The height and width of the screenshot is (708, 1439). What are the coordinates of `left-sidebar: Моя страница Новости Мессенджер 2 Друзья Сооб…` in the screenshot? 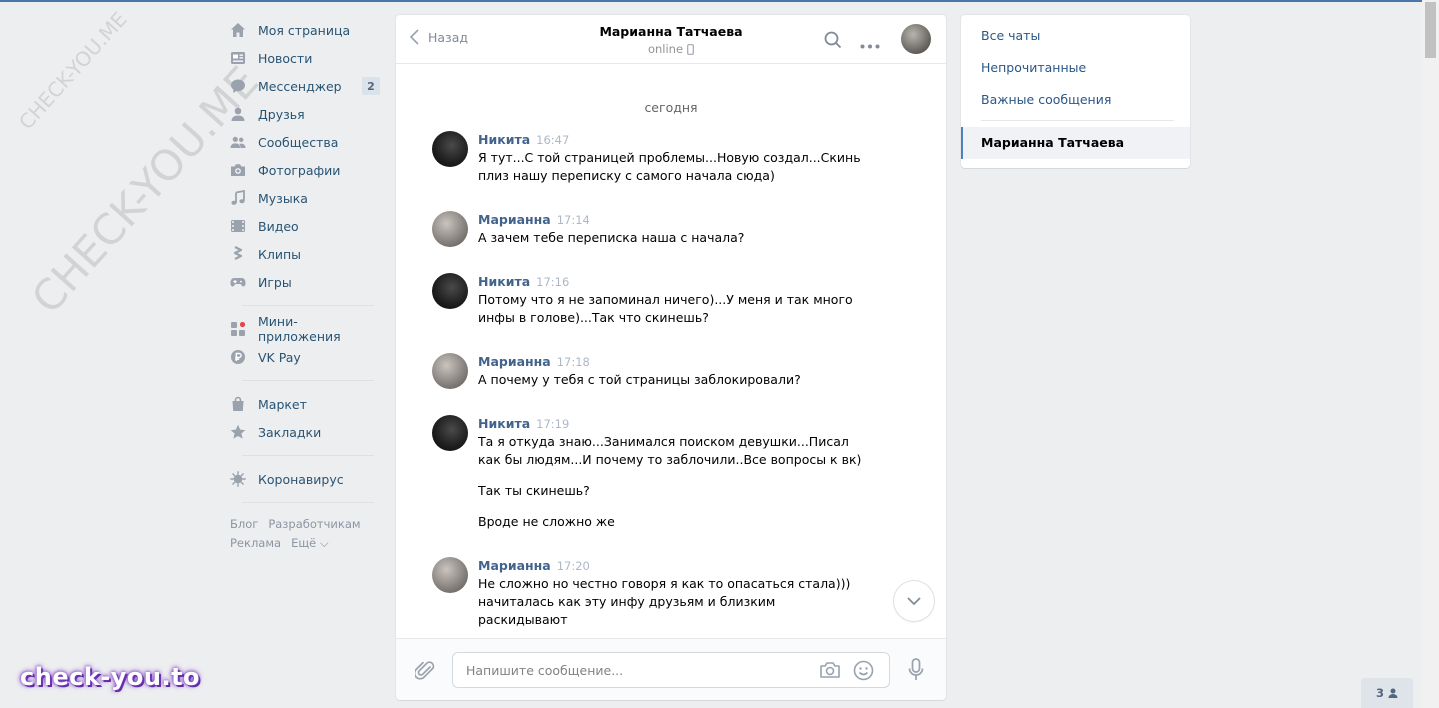 It's located at (305, 284).